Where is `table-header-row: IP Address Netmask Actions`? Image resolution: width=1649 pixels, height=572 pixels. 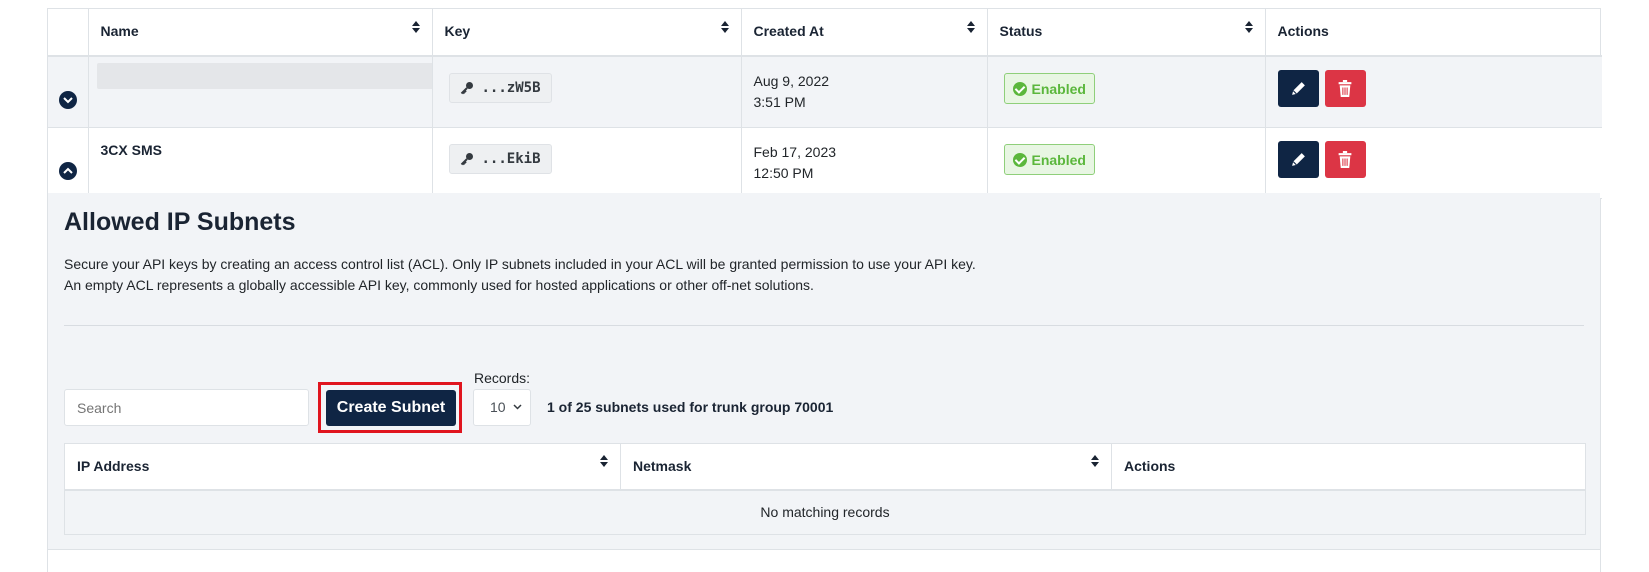
table-header-row: IP Address Netmask Actions is located at coordinates (825, 467).